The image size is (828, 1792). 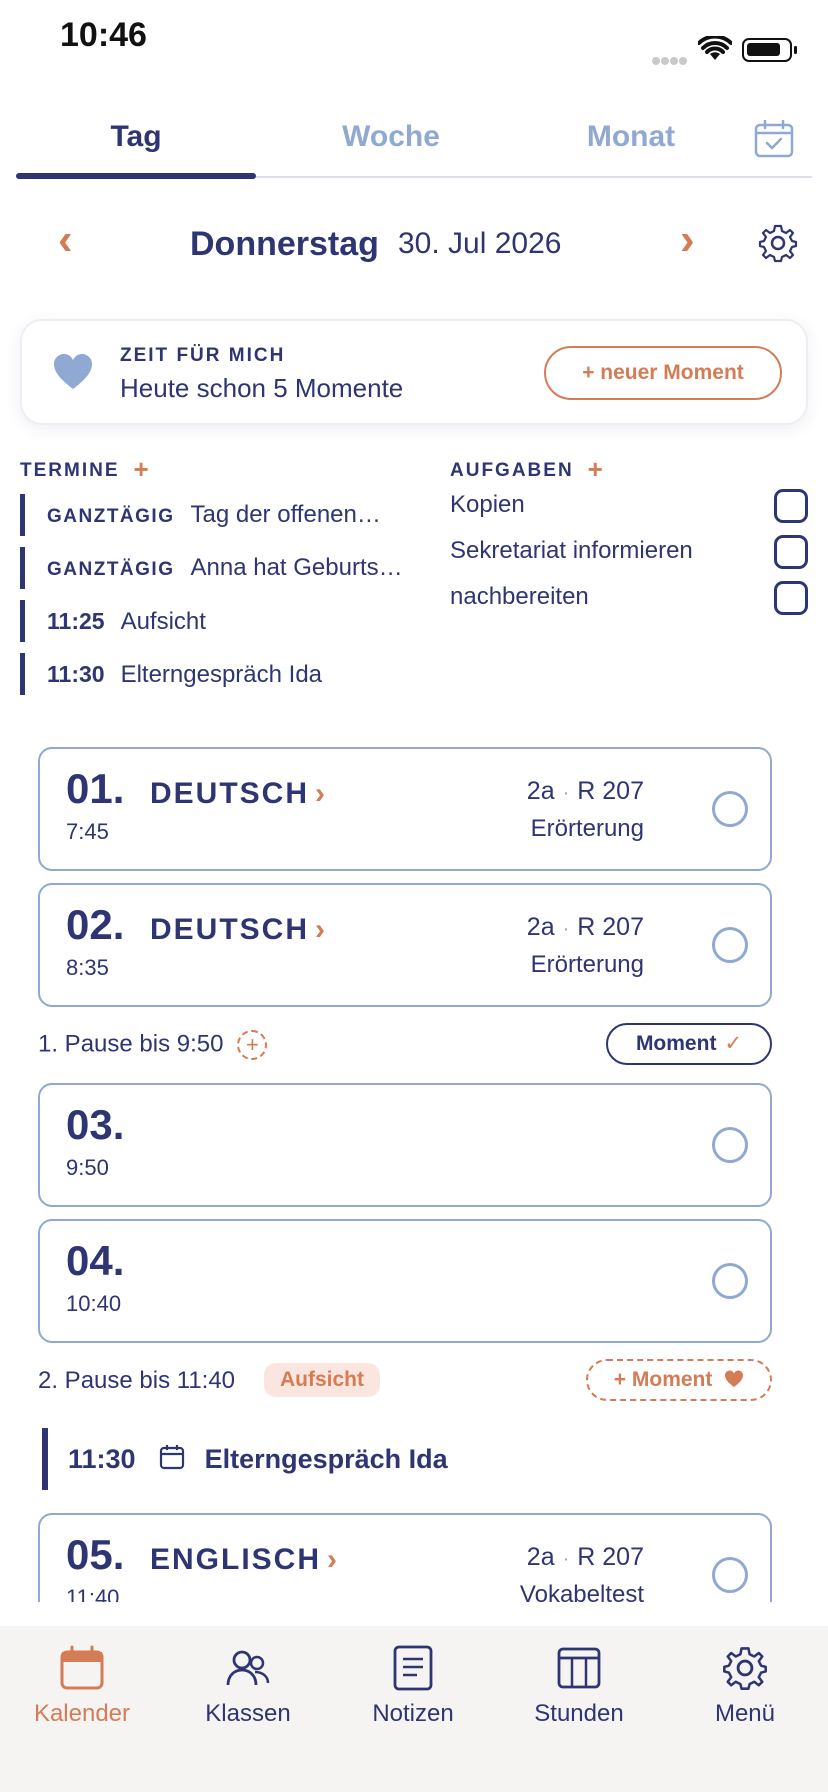 I want to click on tabbar-item-calendar: Kalender, so click(x=82, y=1684).